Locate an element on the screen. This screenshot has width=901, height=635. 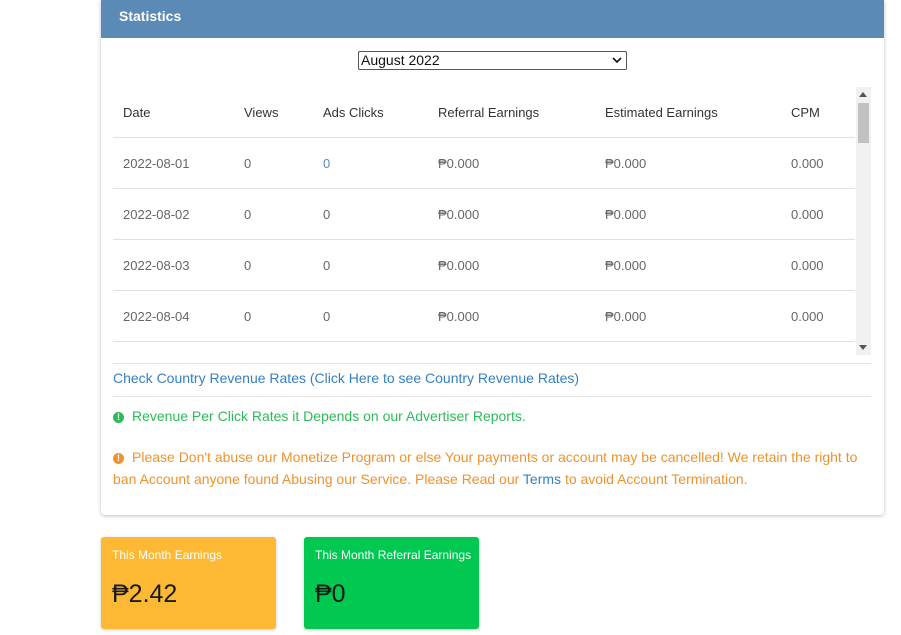
cell-date: 2022-08-02 is located at coordinates (173, 214).